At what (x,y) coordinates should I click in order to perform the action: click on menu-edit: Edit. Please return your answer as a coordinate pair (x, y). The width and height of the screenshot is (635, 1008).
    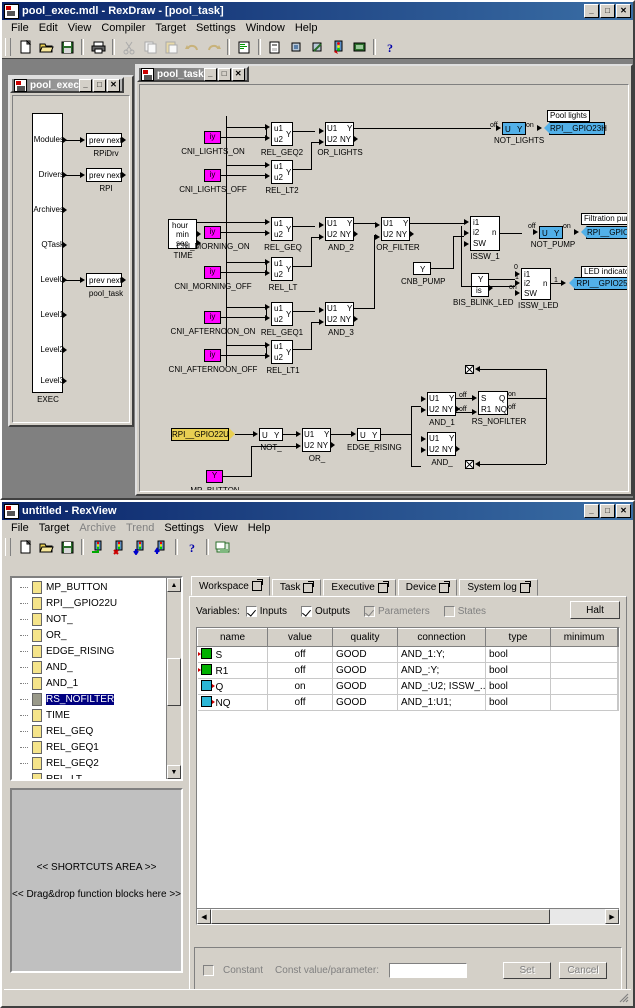
    Looking at the image, I should click on (48, 28).